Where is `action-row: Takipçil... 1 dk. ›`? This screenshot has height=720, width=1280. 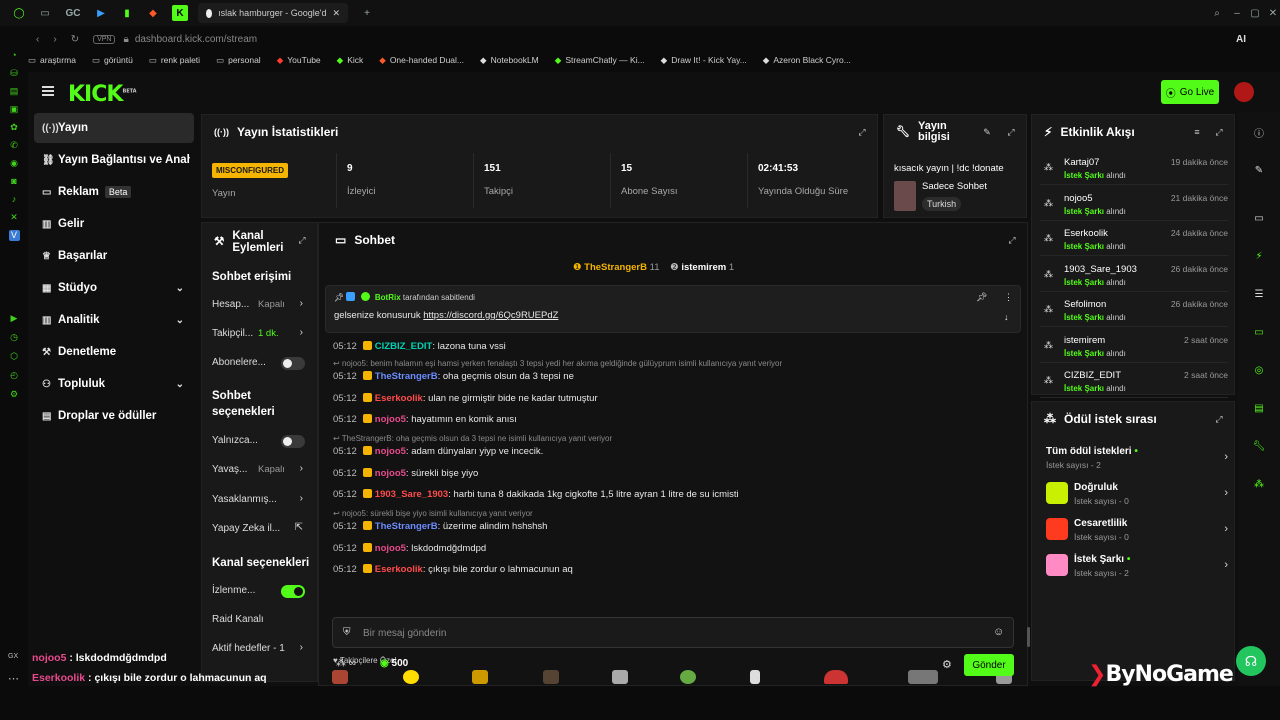
action-row: Takipçil... 1 dk. › is located at coordinates (259, 334).